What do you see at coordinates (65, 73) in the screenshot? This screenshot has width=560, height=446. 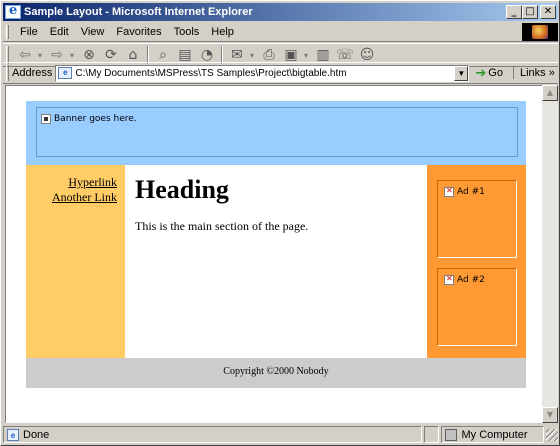 I see `page-icon: e` at bounding box center [65, 73].